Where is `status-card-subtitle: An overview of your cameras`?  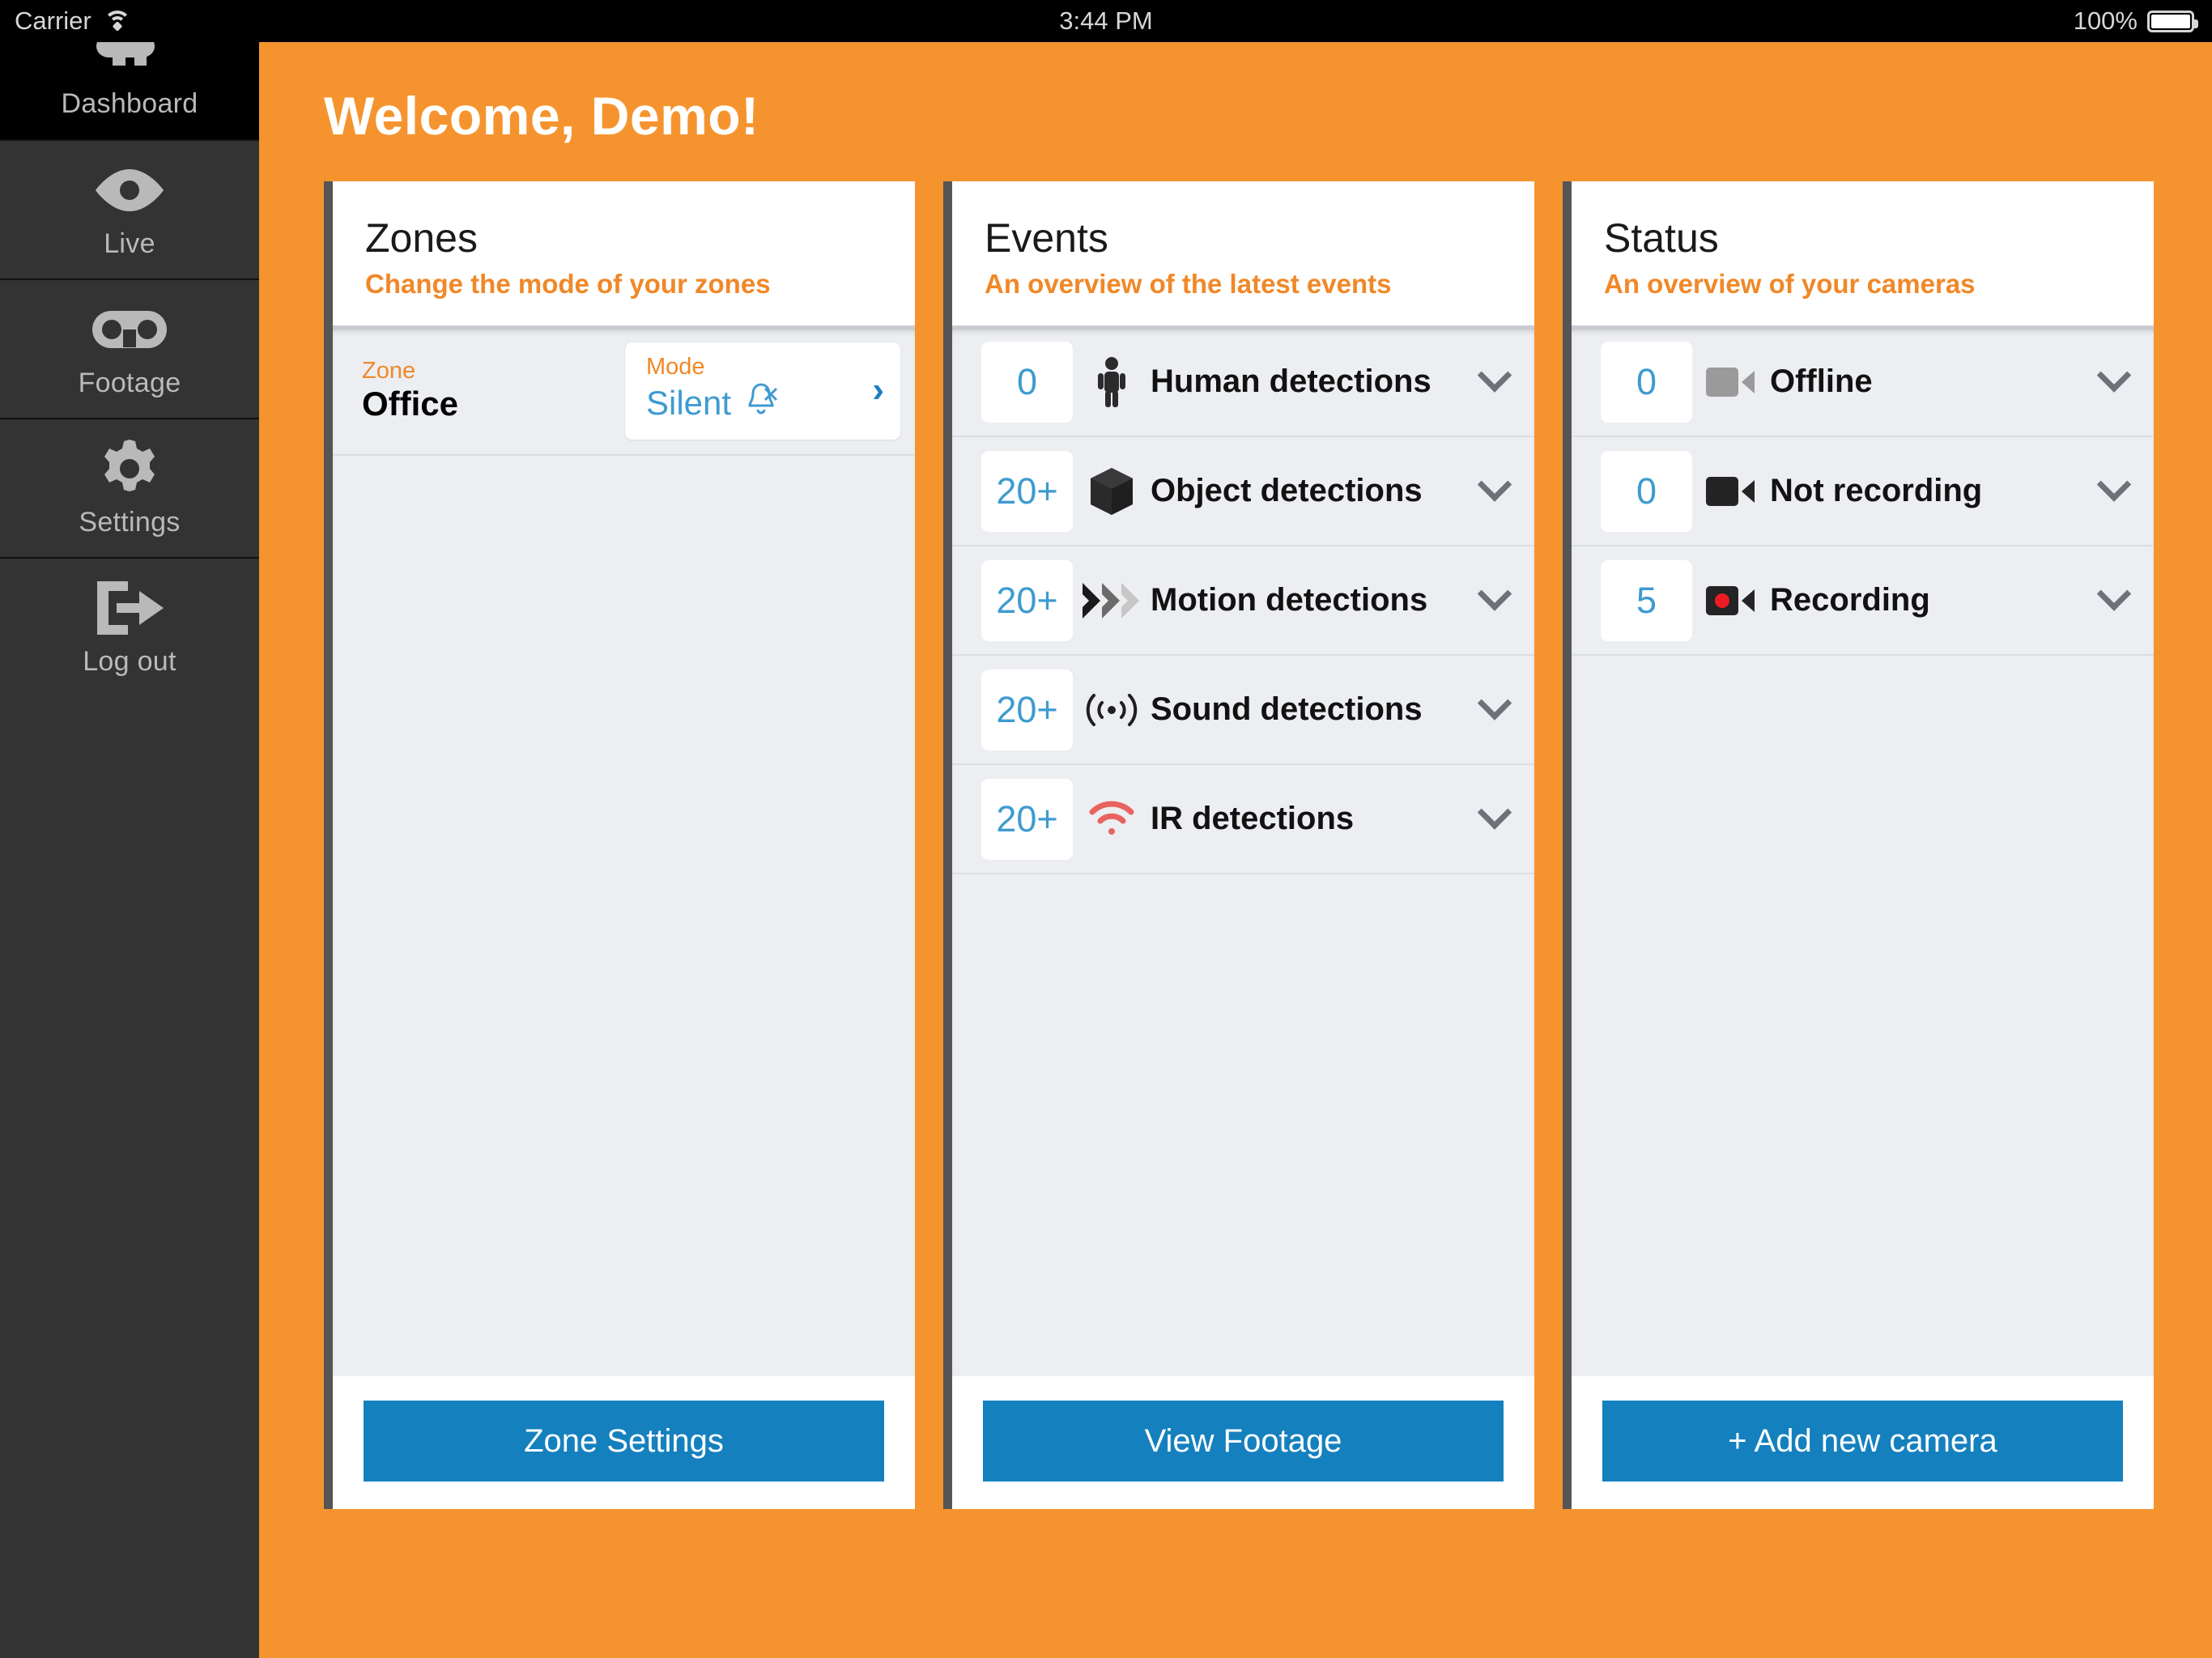
status-card-subtitle: An overview of your cameras is located at coordinates (1790, 284).